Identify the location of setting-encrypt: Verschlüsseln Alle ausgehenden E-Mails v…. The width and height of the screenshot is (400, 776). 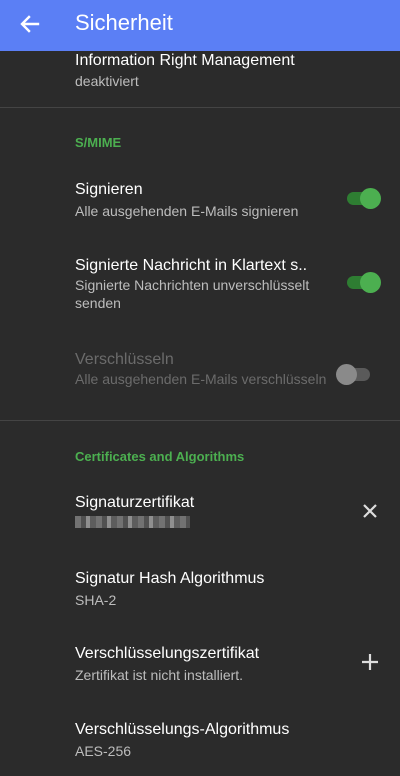
(200, 376).